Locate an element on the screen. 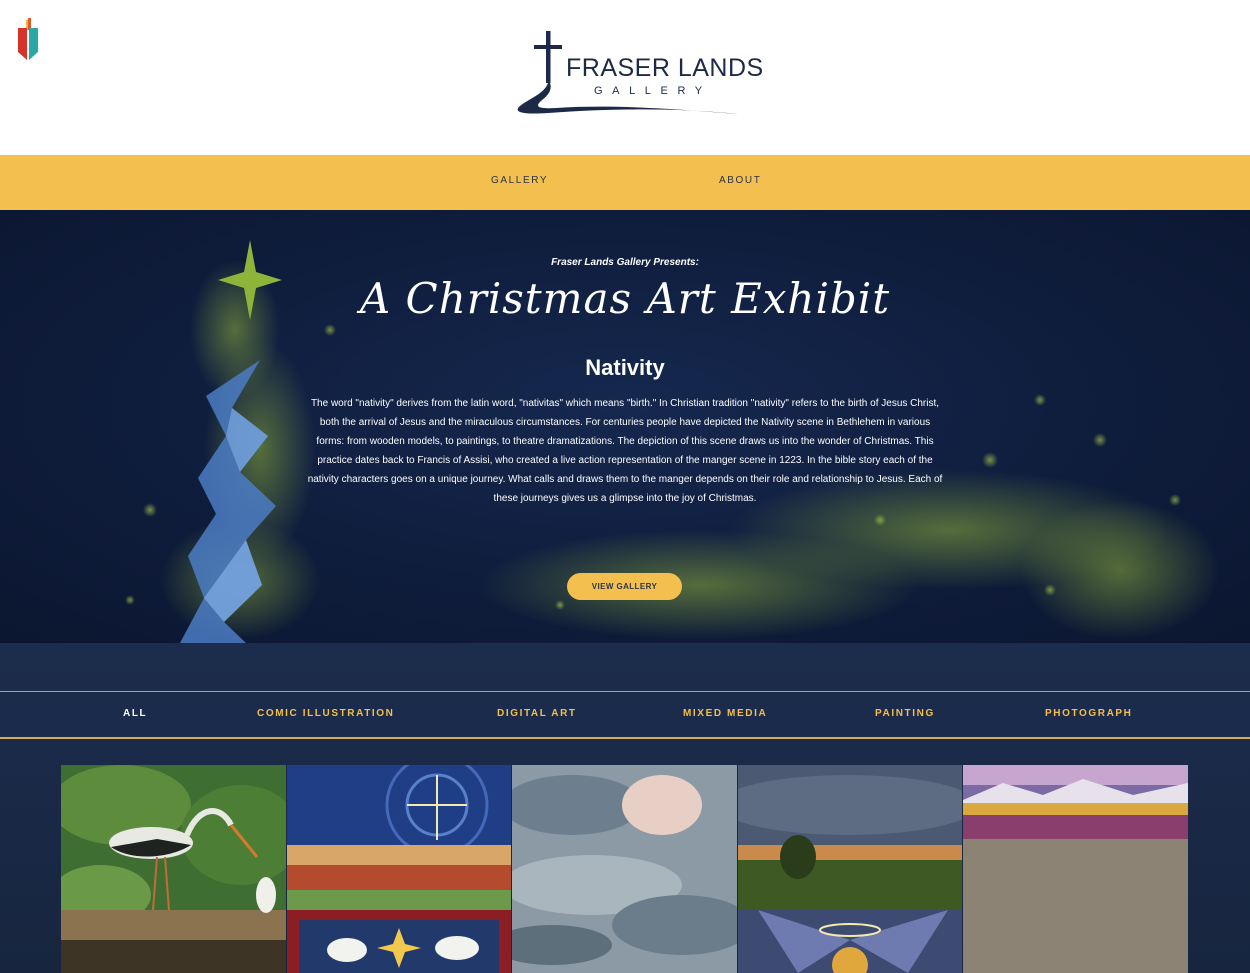 This screenshot has width=1250, height=973. logo-subtitle: GALLERY is located at coordinates (653, 91).